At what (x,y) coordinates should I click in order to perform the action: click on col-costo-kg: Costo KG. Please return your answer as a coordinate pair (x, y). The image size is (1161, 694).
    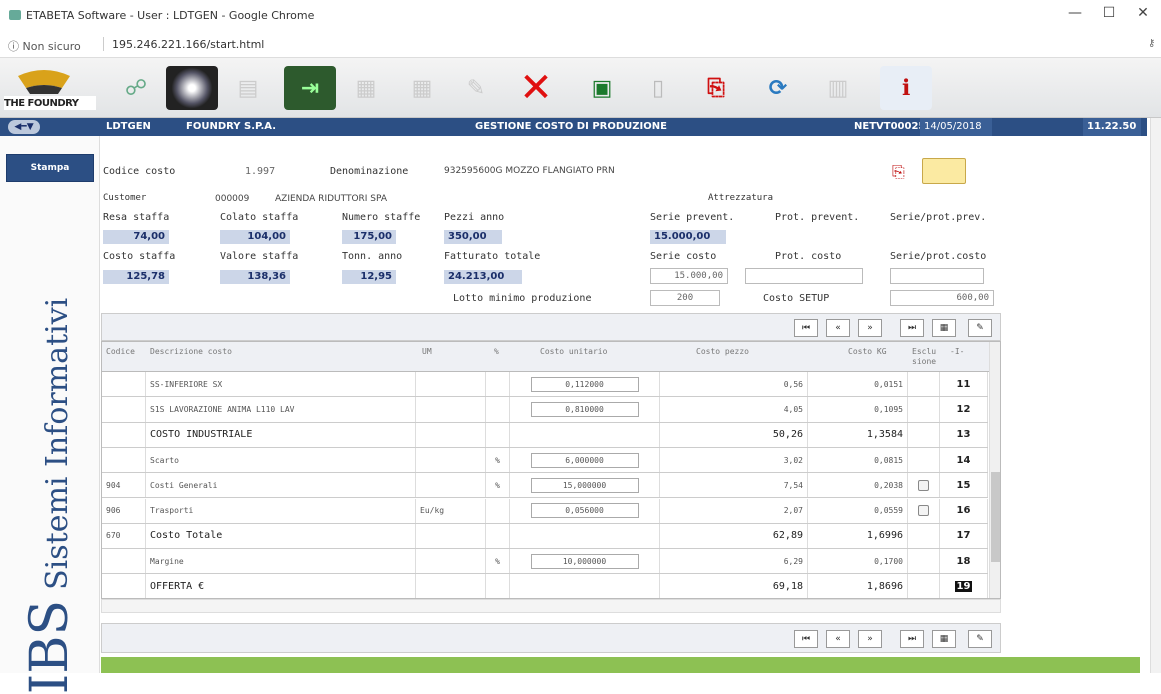
    Looking at the image, I should click on (867, 351).